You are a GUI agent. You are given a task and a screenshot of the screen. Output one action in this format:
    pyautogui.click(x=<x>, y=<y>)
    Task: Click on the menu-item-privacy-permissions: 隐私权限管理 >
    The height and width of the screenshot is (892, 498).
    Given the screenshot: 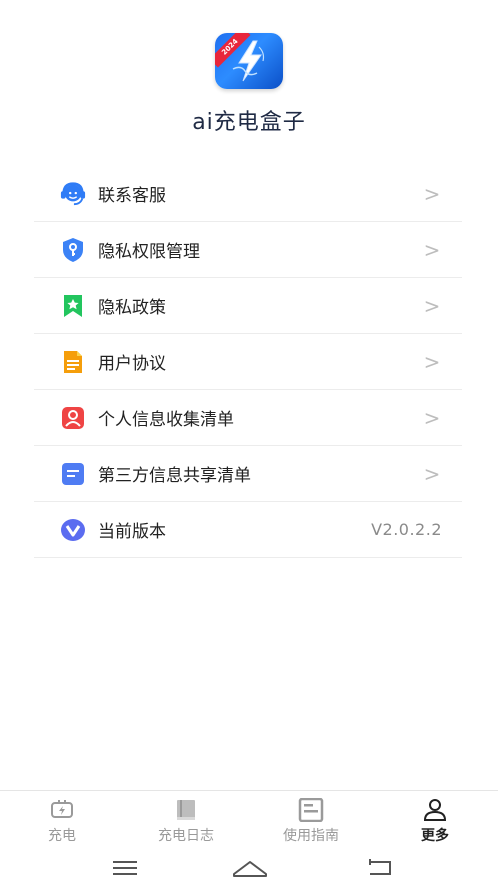 What is the action you would take?
    pyautogui.click(x=248, y=250)
    